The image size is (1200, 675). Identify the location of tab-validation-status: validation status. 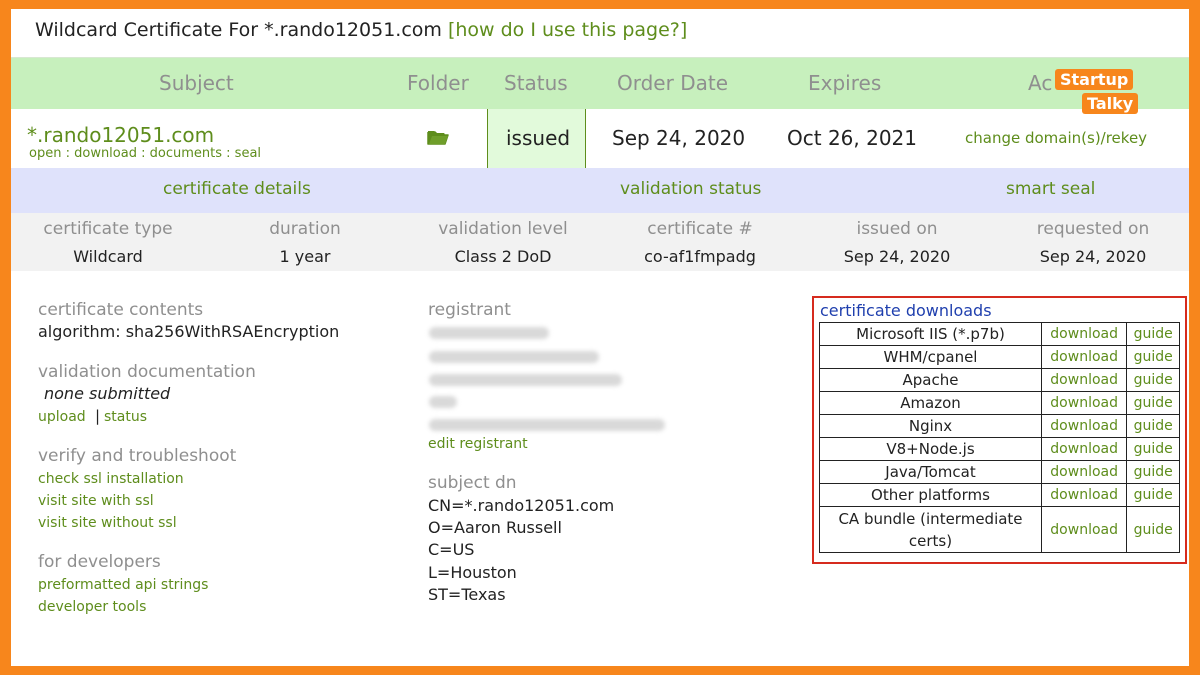
(690, 189).